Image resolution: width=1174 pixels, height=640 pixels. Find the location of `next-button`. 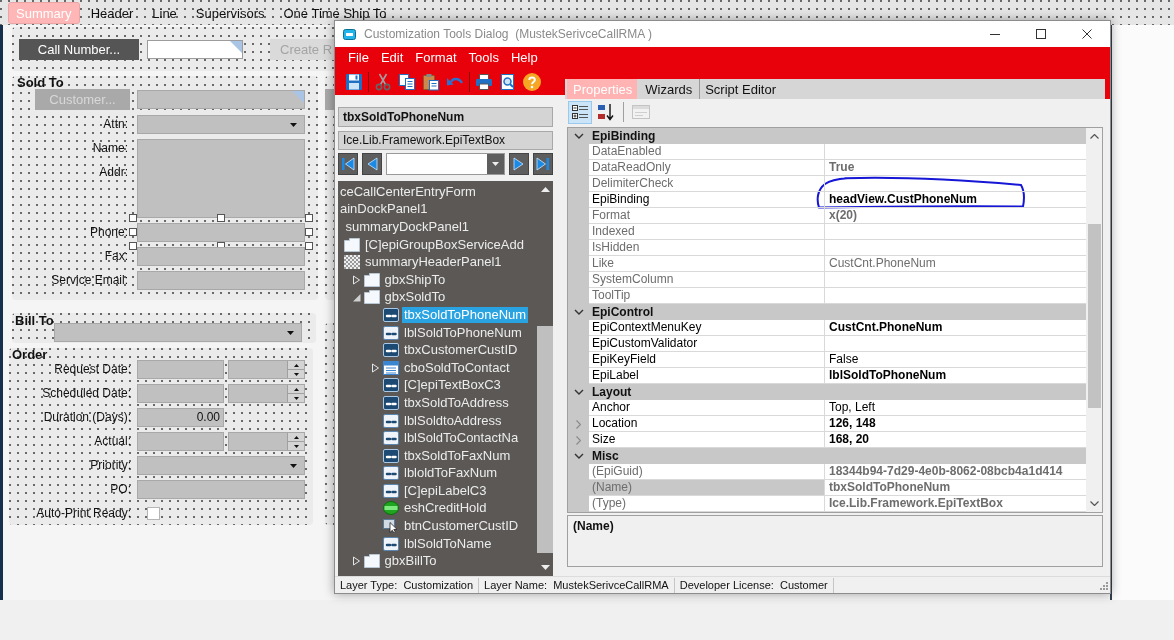

next-button is located at coordinates (519, 164).